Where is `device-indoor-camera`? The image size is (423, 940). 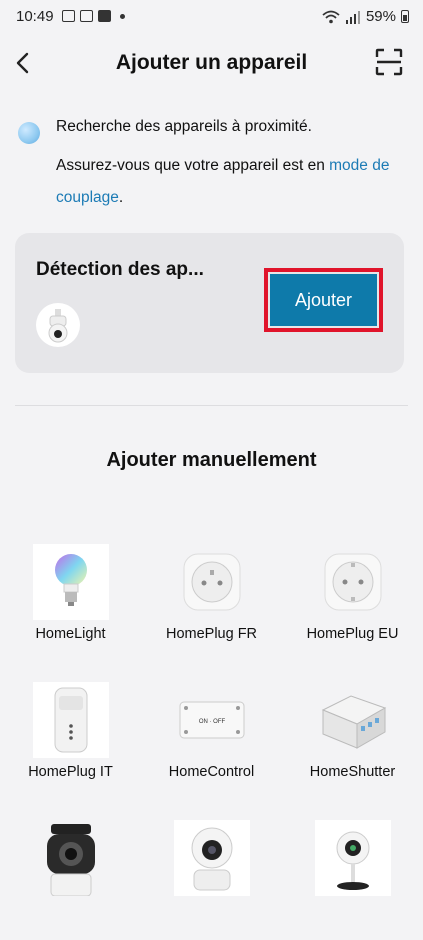 device-indoor-camera is located at coordinates (211, 880).